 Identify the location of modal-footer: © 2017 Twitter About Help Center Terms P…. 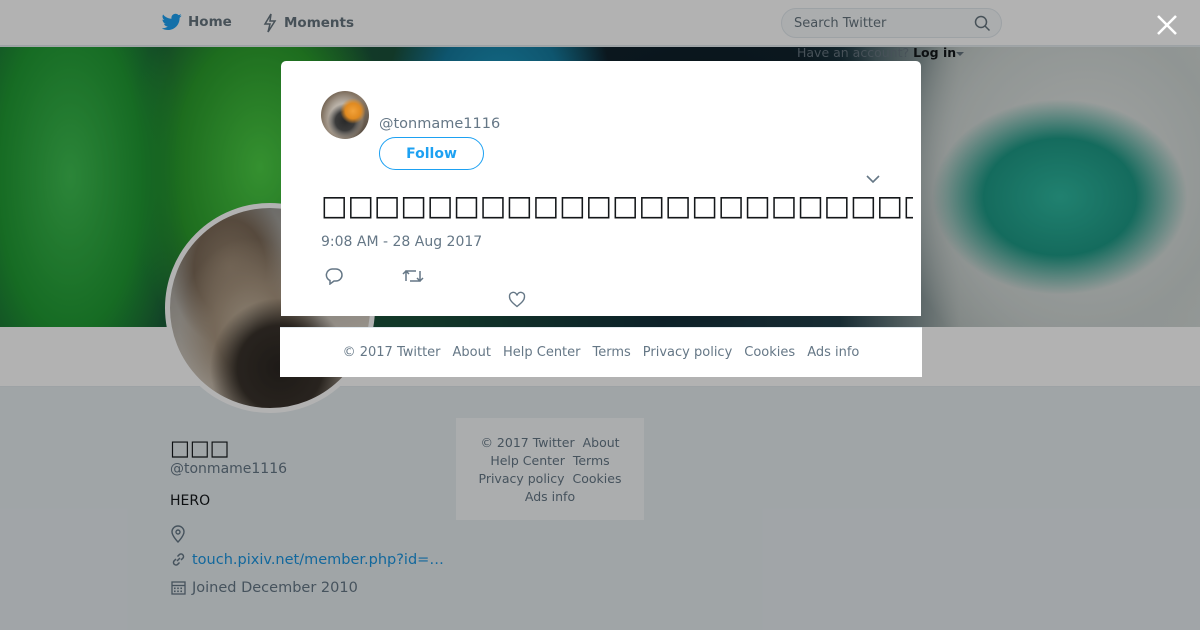
(601, 352).